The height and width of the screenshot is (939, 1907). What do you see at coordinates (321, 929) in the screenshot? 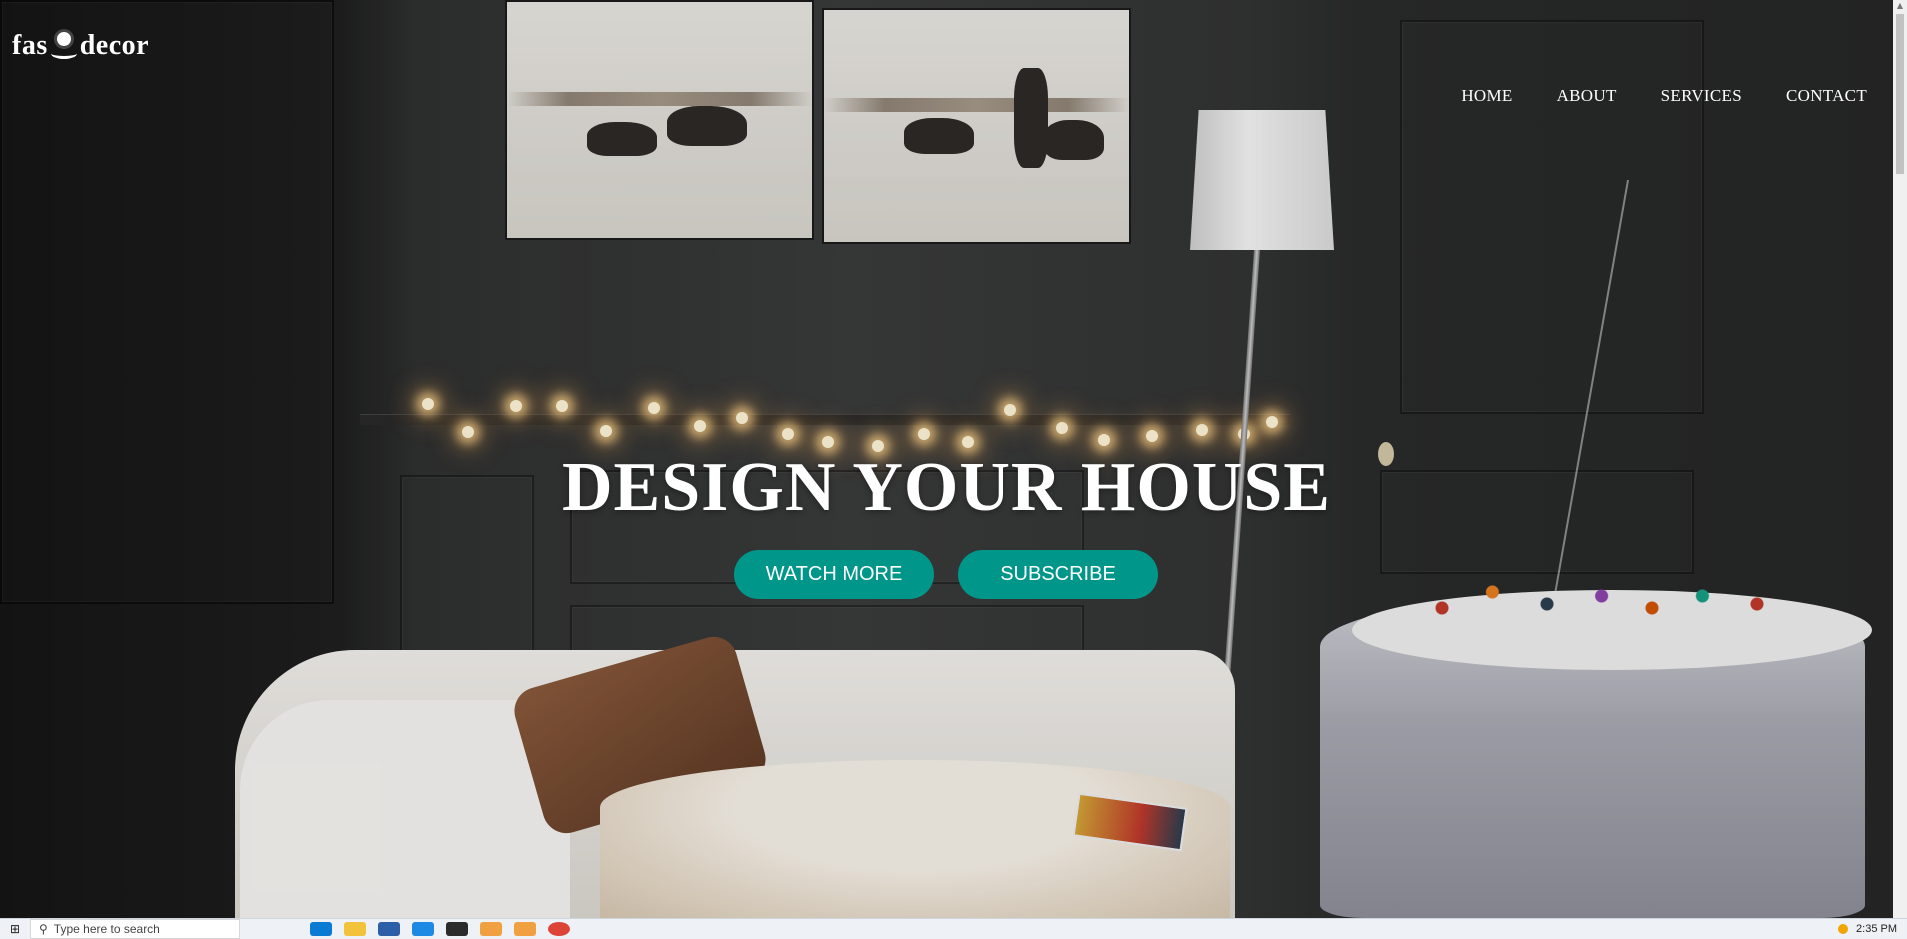
I see `edge-icon` at bounding box center [321, 929].